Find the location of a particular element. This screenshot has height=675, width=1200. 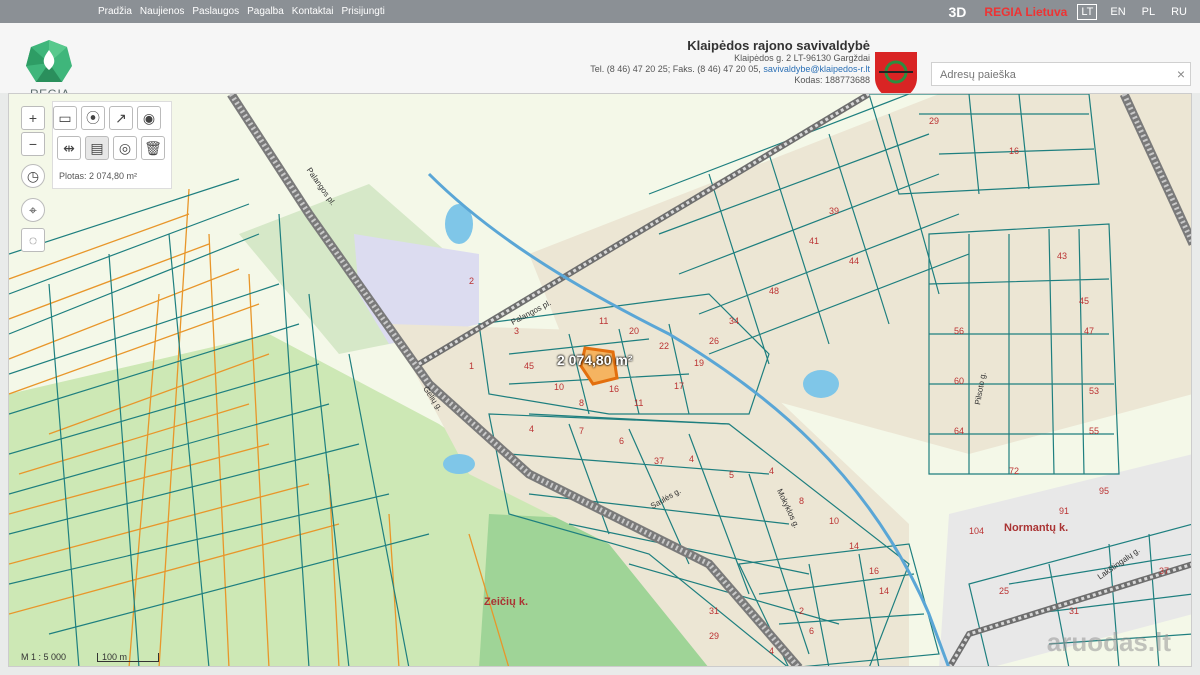

lang-en: EN is located at coordinates (1117, 12).